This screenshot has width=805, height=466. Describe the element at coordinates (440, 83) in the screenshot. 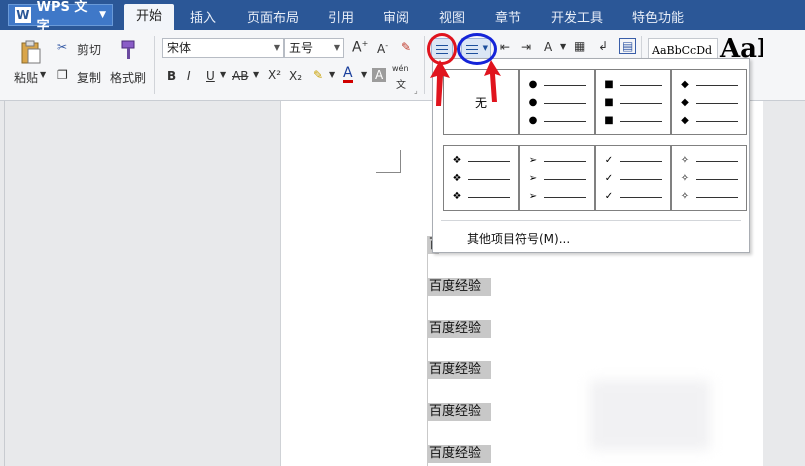

I see `annotation-red-arrow-left` at that location.